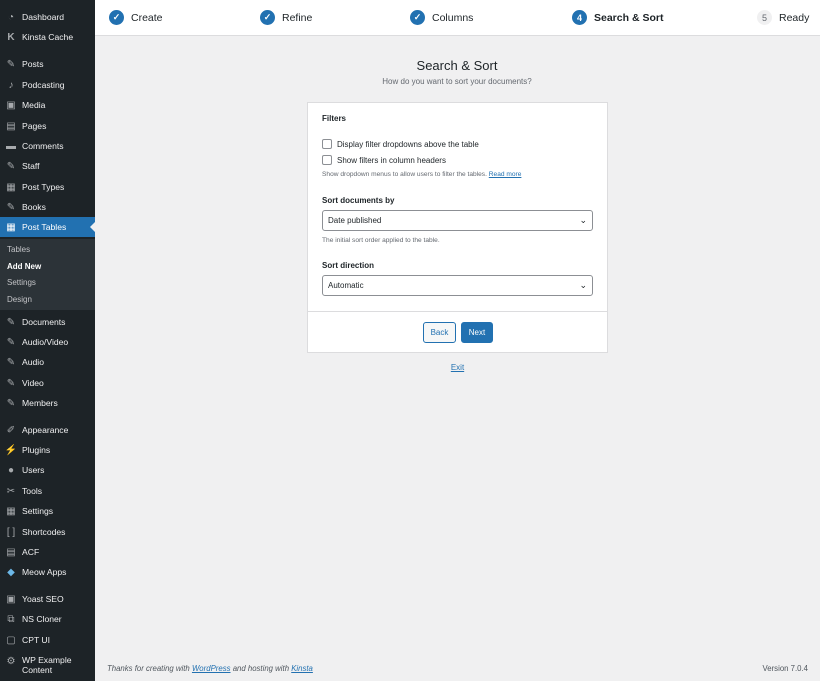  I want to click on dashboard-icon: ◔, so click(11, 17).